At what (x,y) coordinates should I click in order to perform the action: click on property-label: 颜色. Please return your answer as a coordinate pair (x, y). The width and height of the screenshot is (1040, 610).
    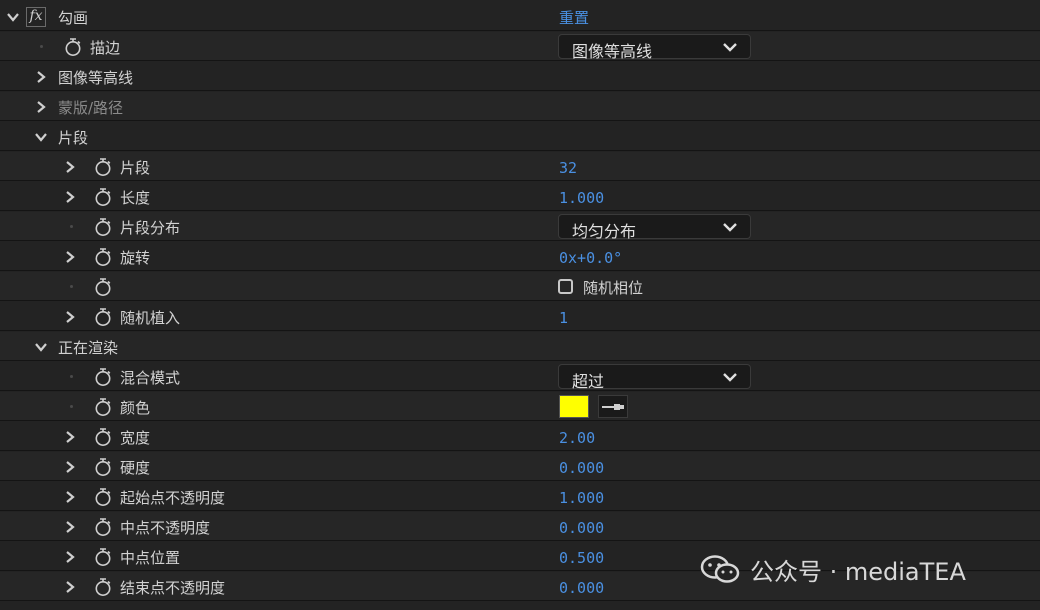
    Looking at the image, I should click on (135, 408).